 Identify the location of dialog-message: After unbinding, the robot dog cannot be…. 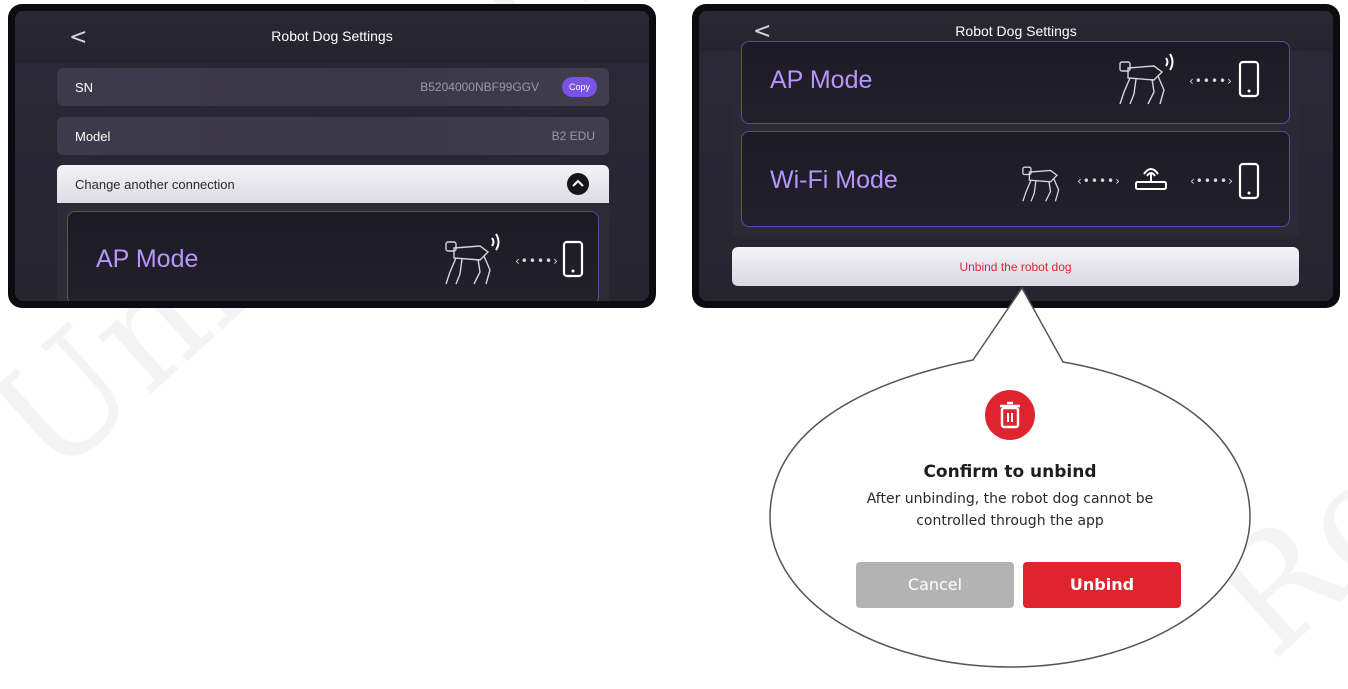
(1010, 510).